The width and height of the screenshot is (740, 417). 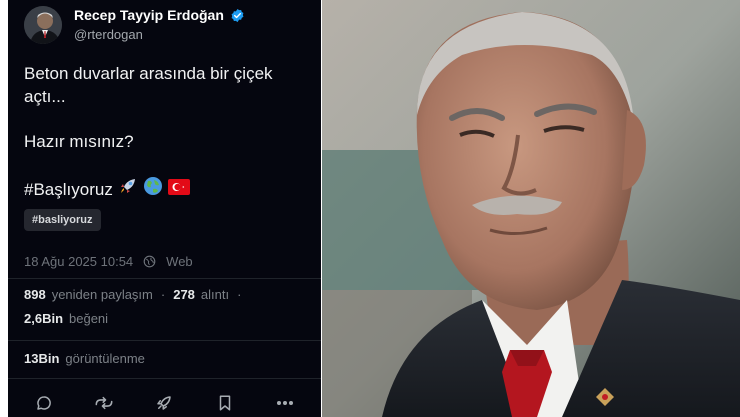 What do you see at coordinates (44, 403) in the screenshot?
I see `reply-icon` at bounding box center [44, 403].